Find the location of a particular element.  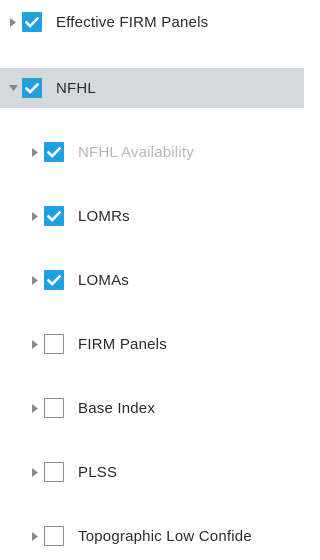

layer-label: PLSS is located at coordinates (98, 472).